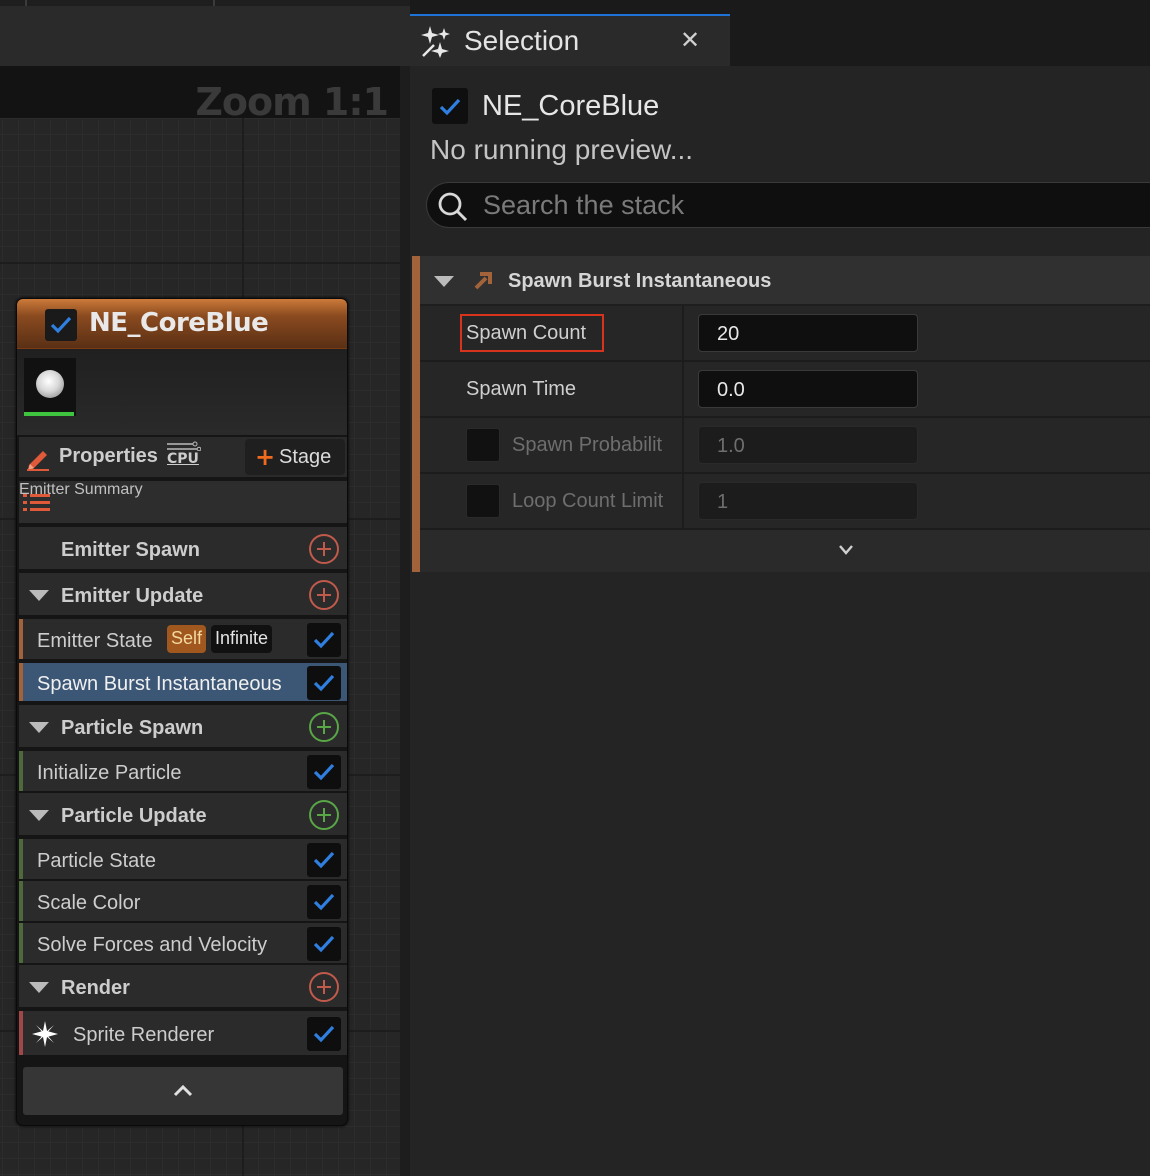  I want to click on panel-tab-bar: Selection ✕, so click(780, 40).